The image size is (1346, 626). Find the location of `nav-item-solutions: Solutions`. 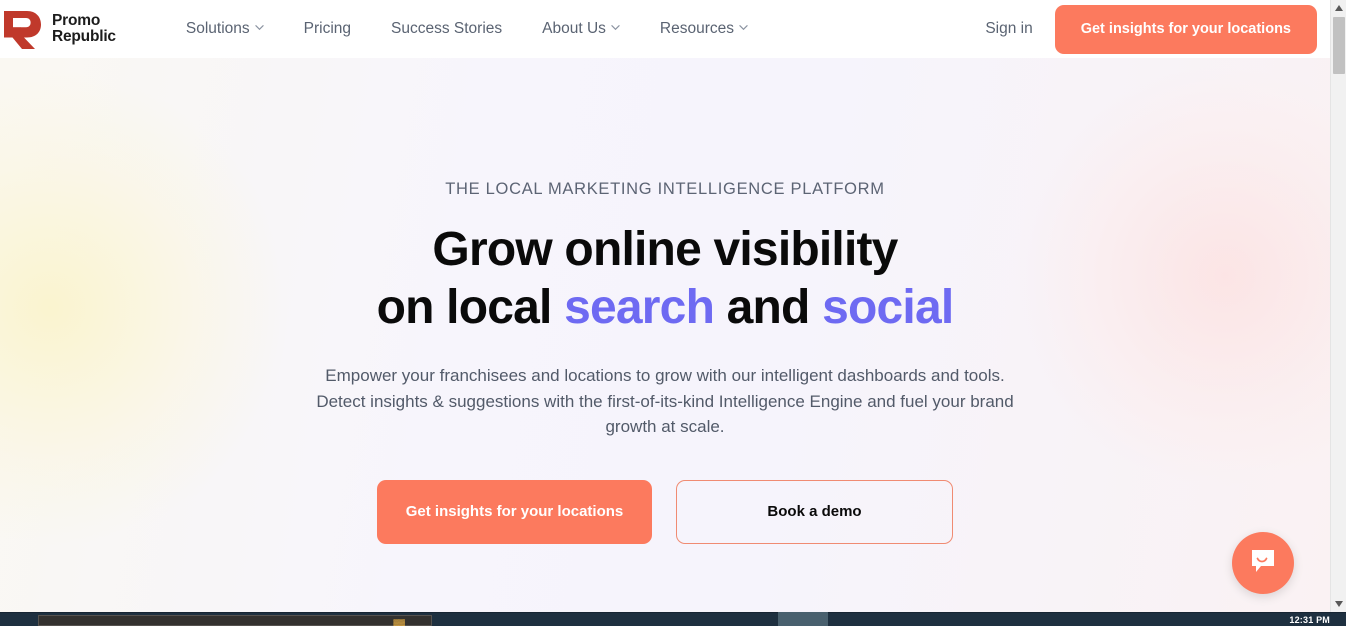

nav-item-solutions: Solutions is located at coordinates (225, 29).